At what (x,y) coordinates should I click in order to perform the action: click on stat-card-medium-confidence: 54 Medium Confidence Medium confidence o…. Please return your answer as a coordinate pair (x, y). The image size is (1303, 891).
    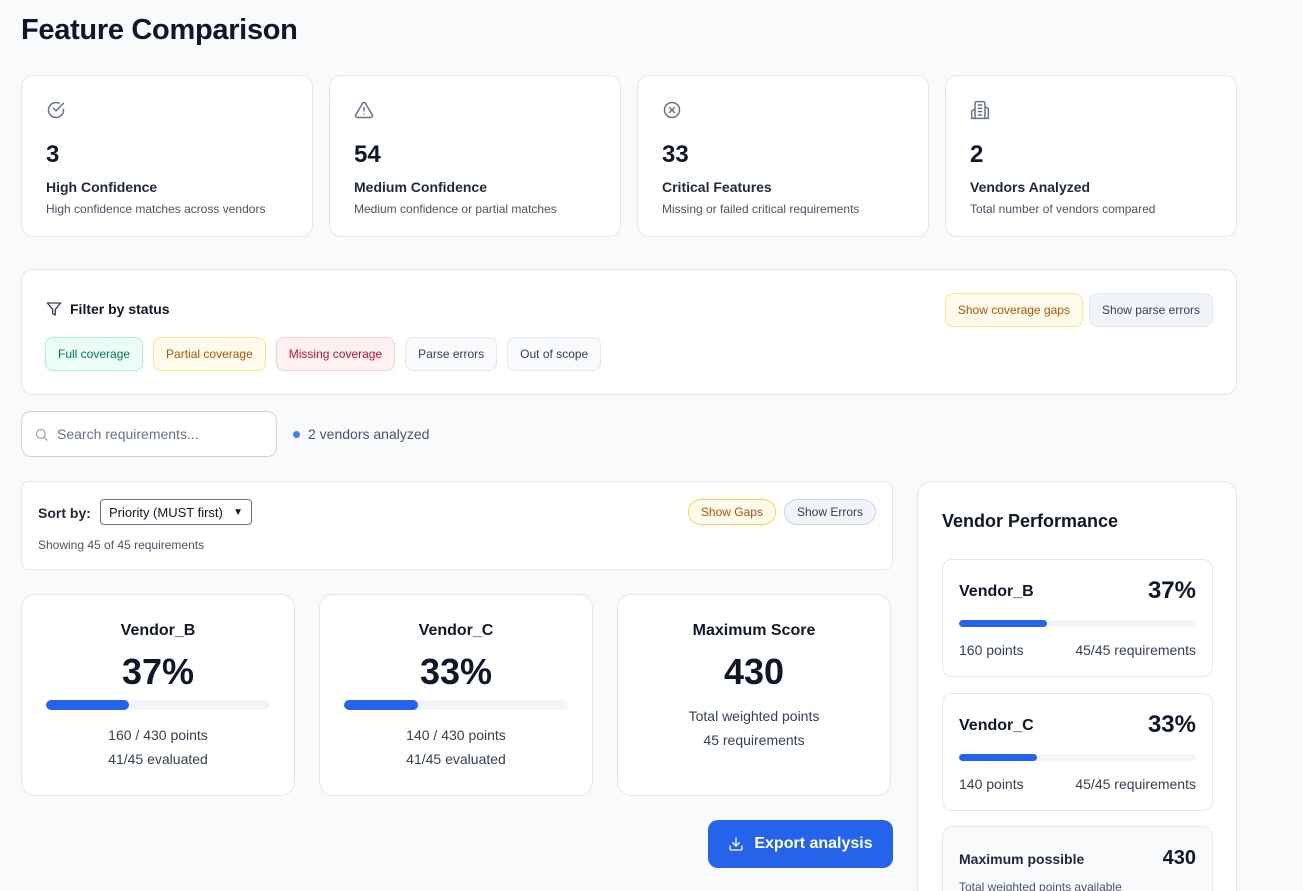
    Looking at the image, I should click on (475, 156).